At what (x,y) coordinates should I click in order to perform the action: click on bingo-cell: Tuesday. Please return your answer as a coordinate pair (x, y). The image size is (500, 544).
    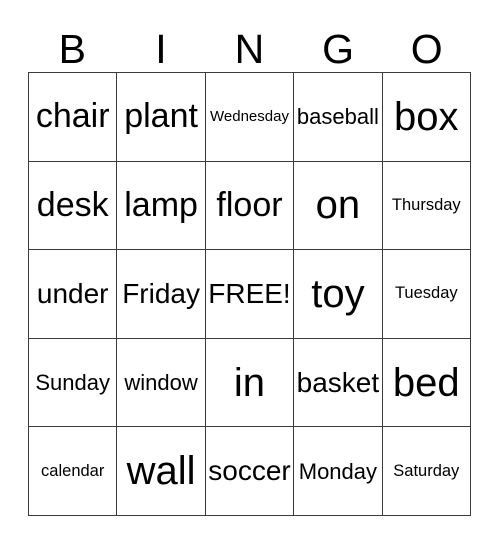
    Looking at the image, I should click on (426, 294).